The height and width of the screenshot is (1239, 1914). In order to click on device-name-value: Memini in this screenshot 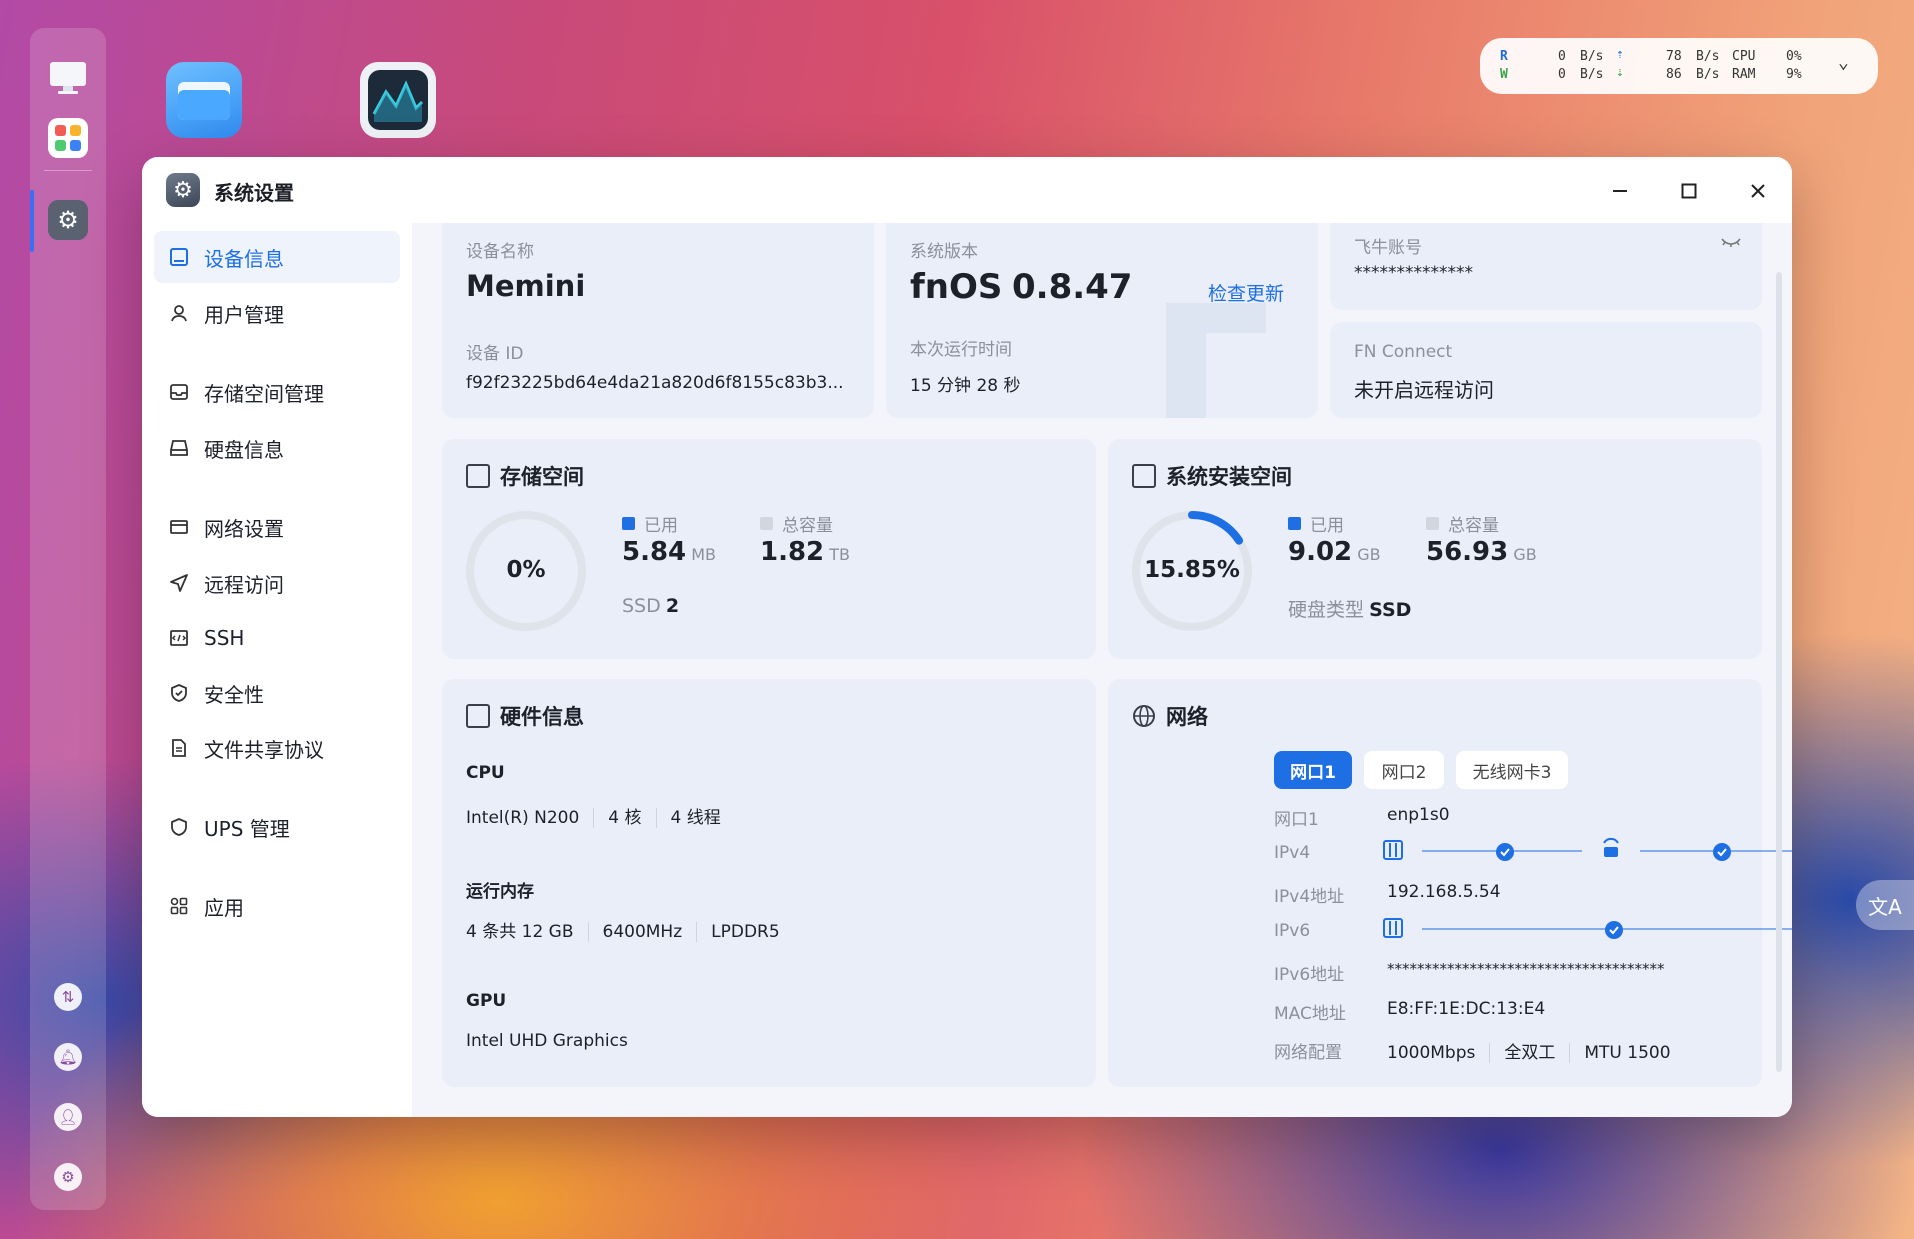, I will do `click(526, 286)`.